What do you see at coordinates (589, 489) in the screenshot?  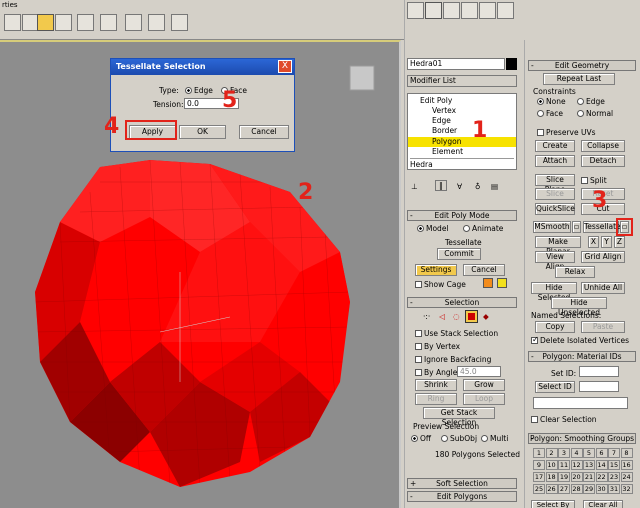 I see `smoothing-group-button: 29` at bounding box center [589, 489].